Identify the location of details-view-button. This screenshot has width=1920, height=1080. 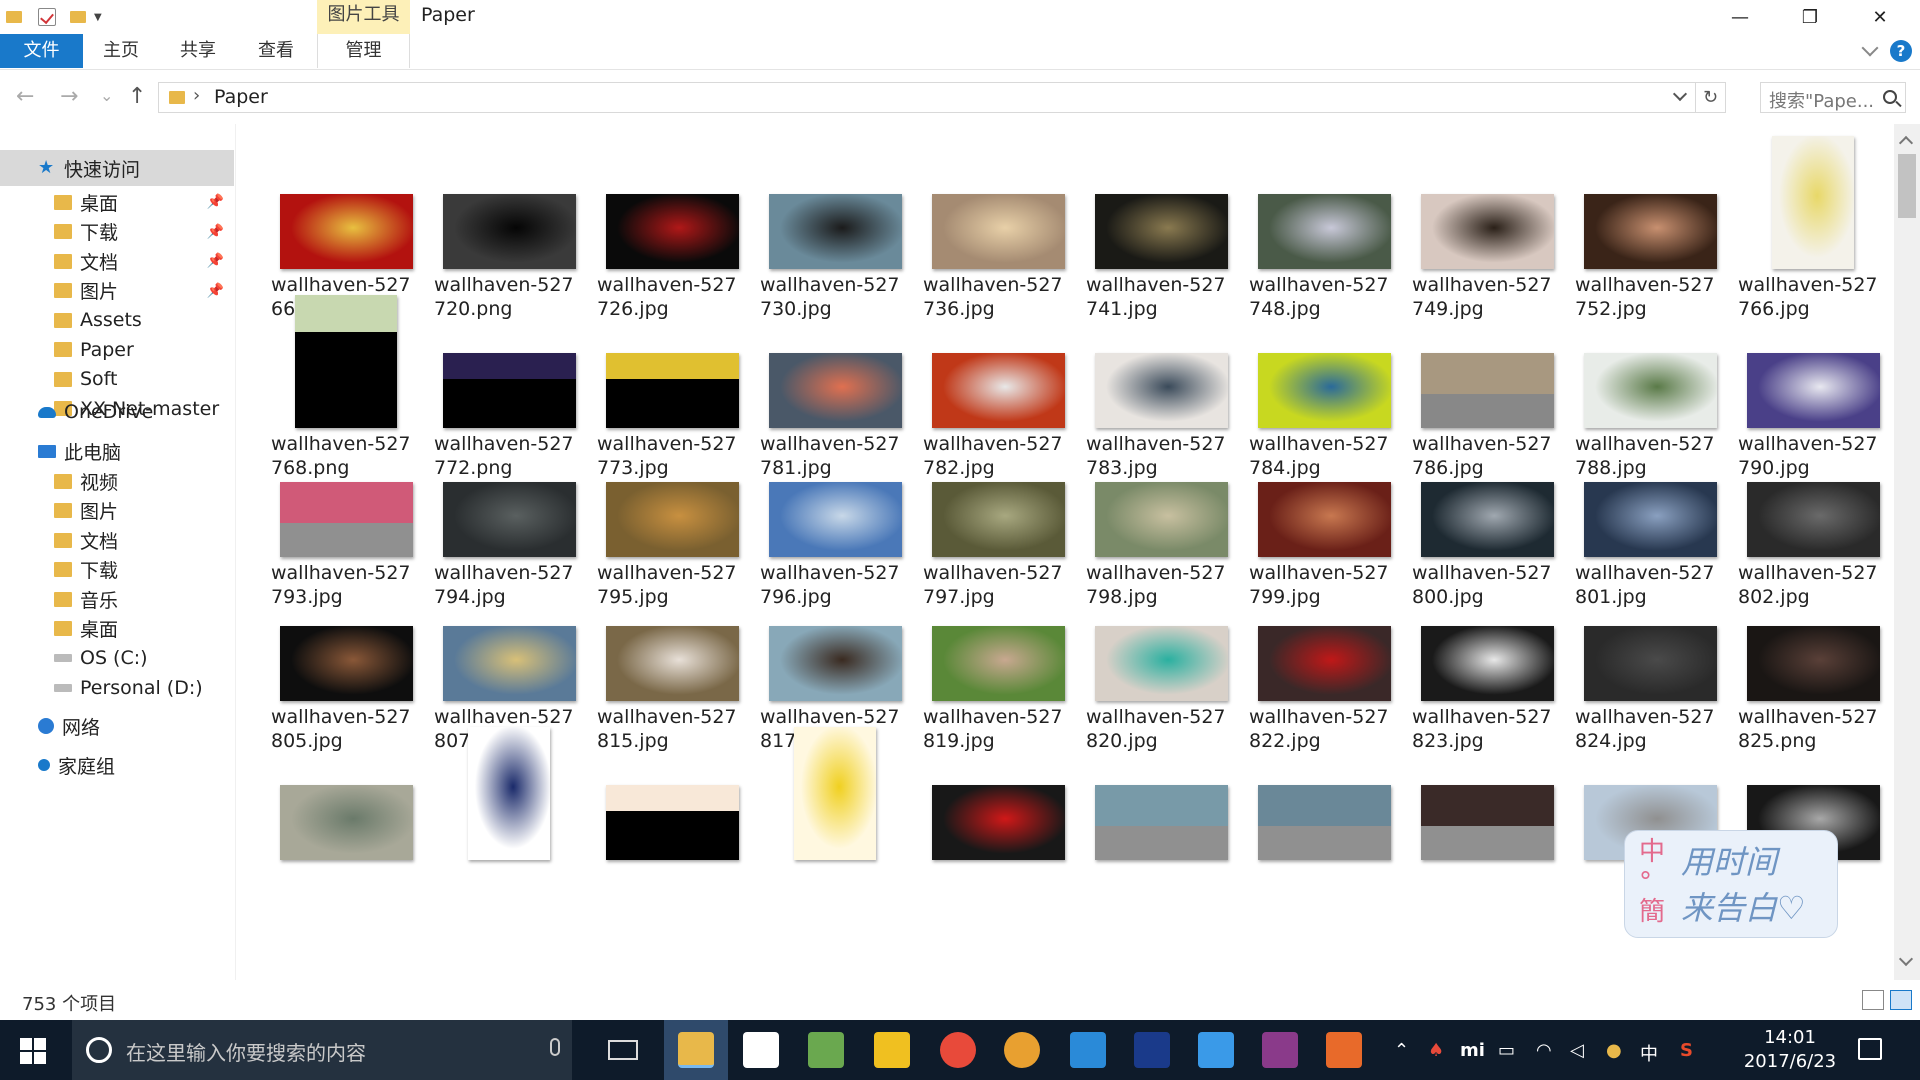
(1873, 1000).